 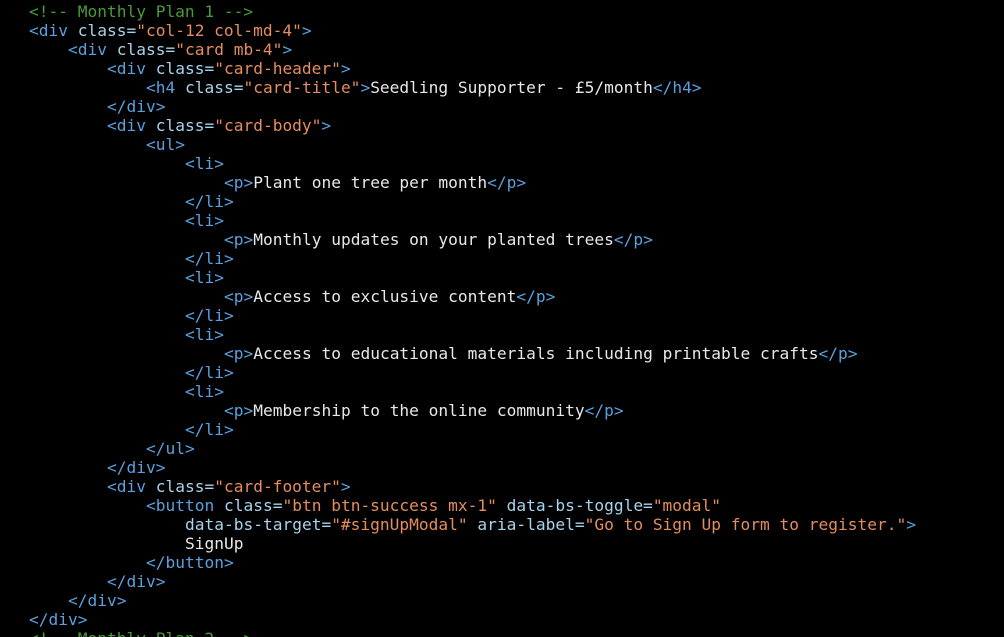 What do you see at coordinates (268, 125) in the screenshot?
I see `code-token-value: "card-body"` at bounding box center [268, 125].